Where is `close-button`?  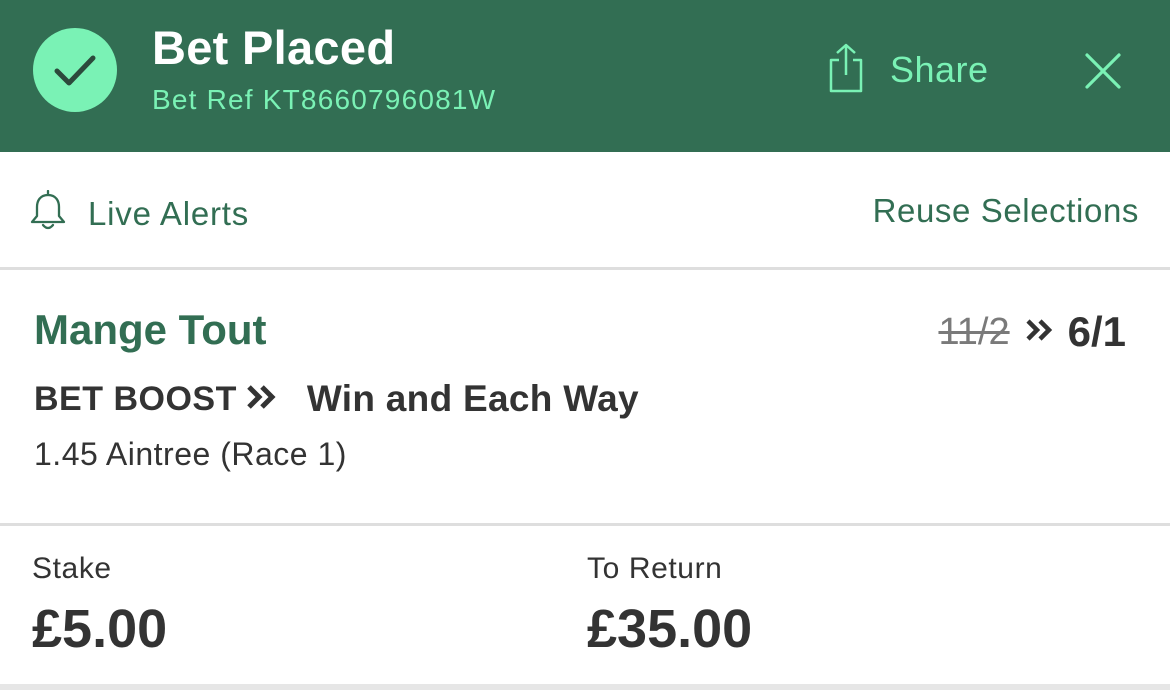 close-button is located at coordinates (1103, 71).